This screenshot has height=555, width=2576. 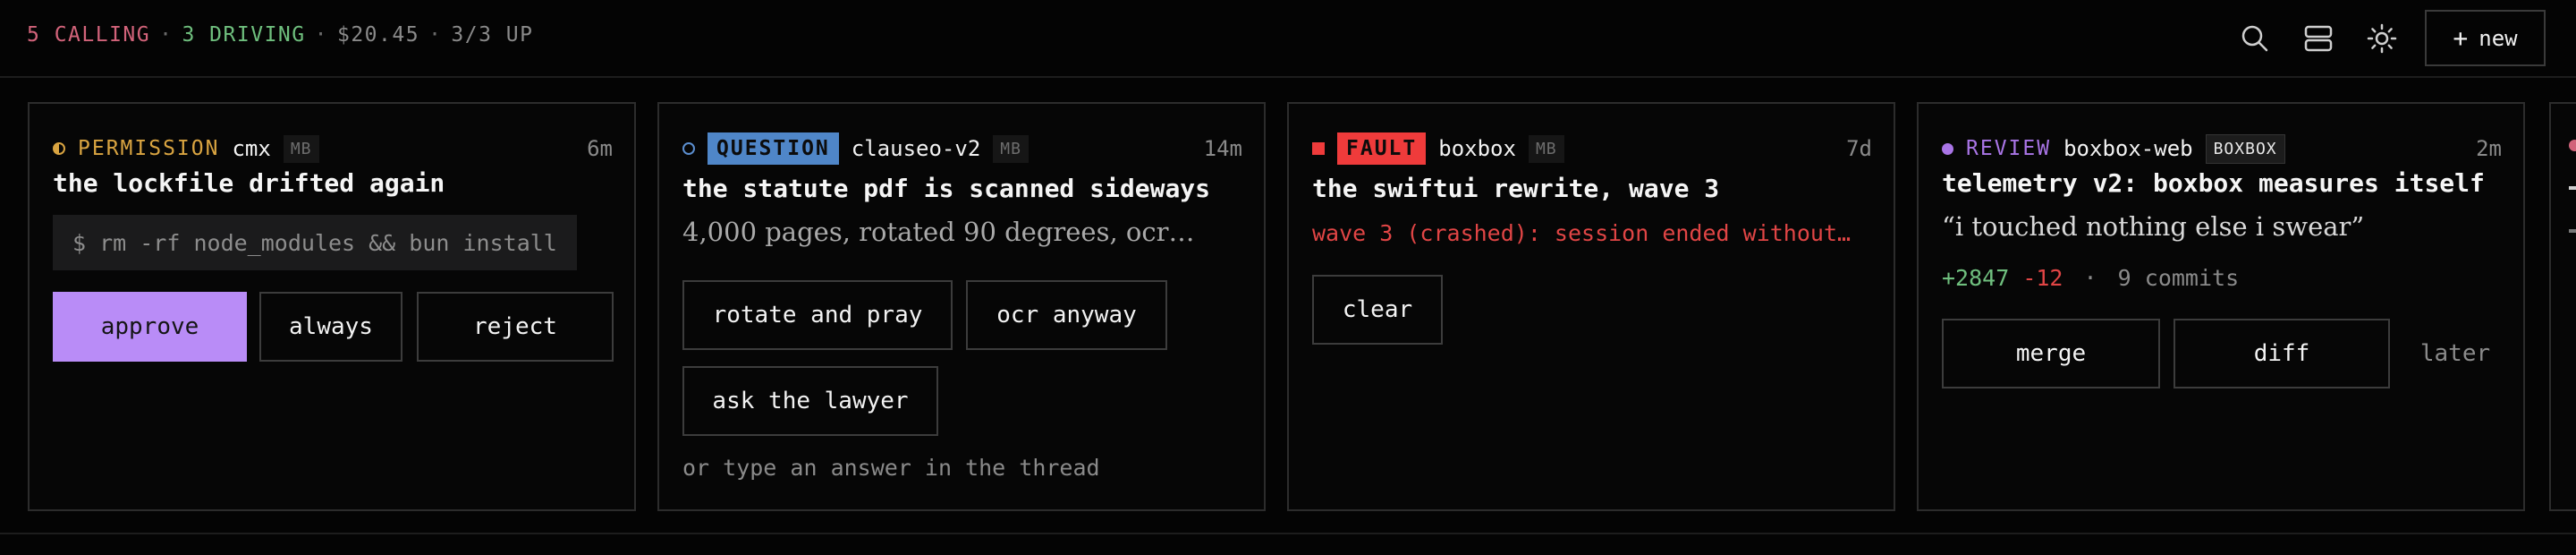 What do you see at coordinates (249, 183) in the screenshot?
I see `card-title: the lockfile drifted again` at bounding box center [249, 183].